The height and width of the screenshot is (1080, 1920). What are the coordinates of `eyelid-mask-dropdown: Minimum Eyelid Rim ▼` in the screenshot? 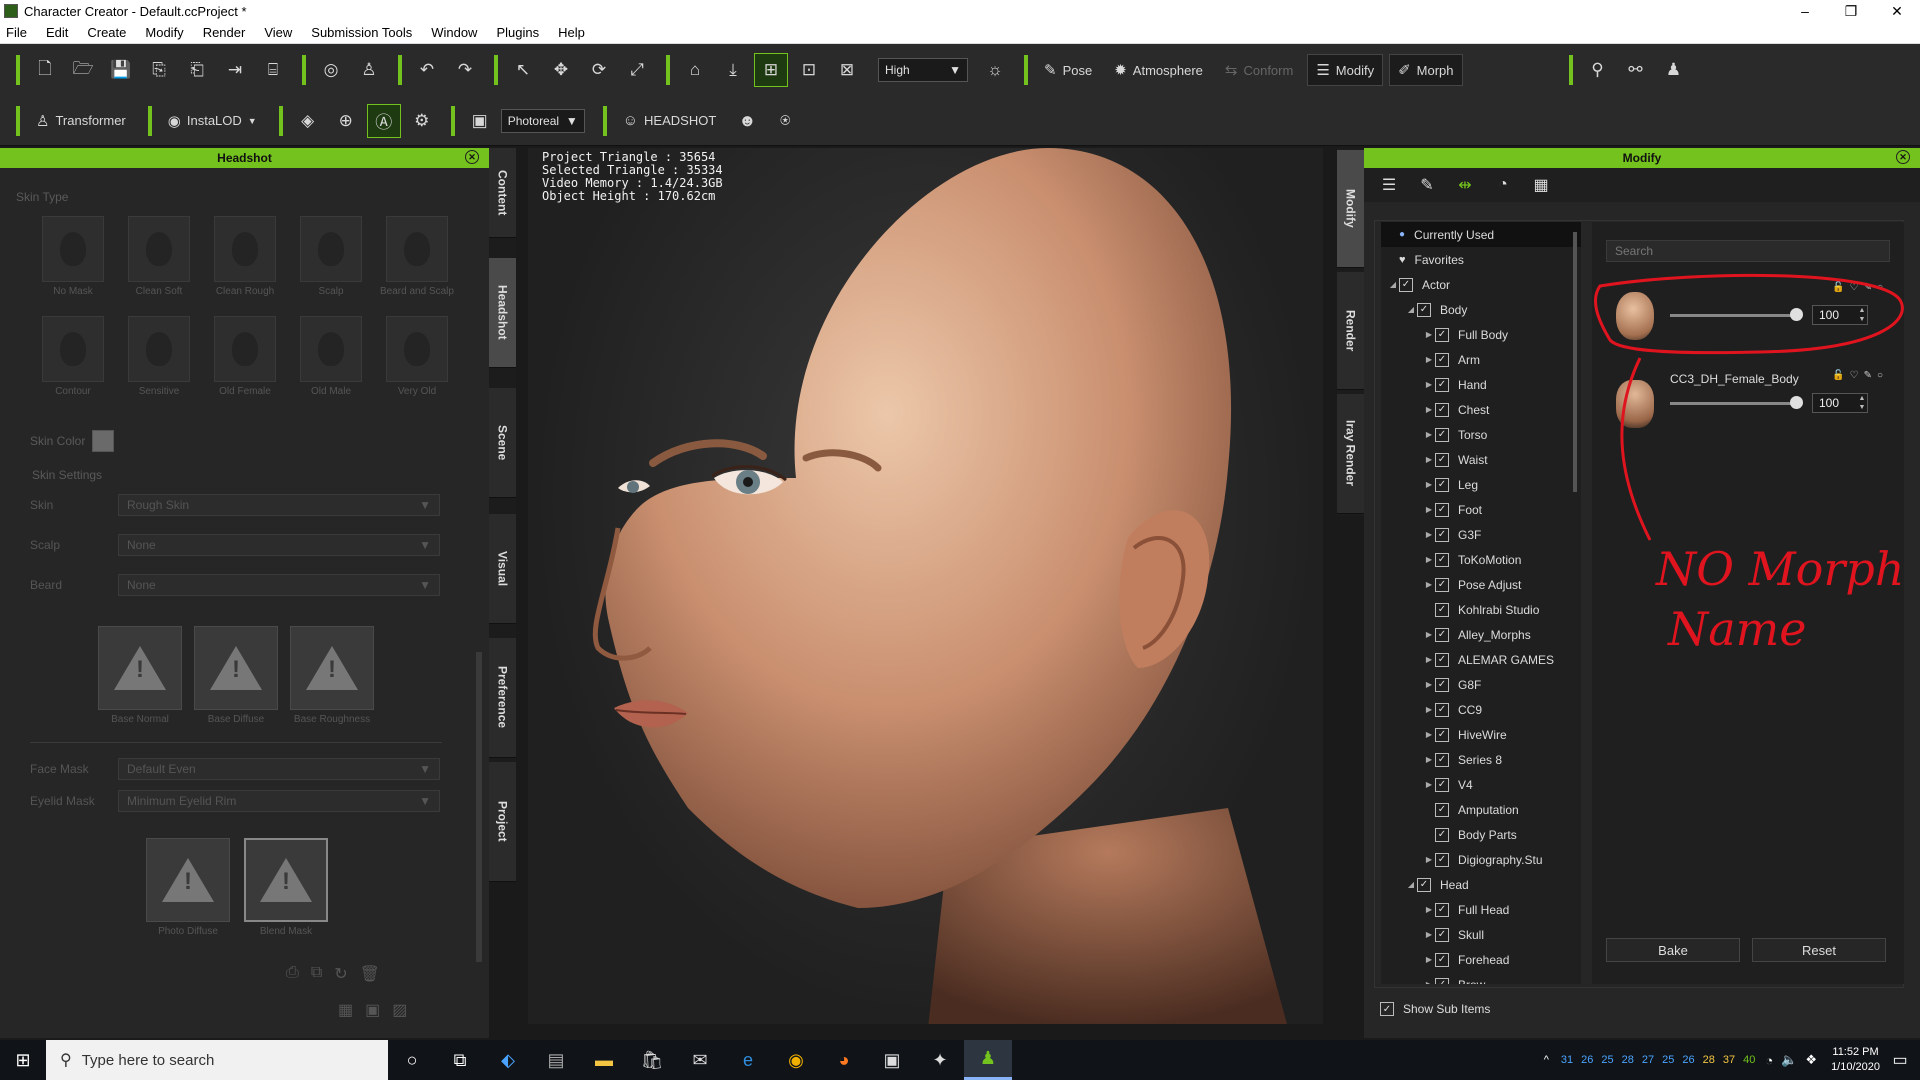 It's located at (279, 801).